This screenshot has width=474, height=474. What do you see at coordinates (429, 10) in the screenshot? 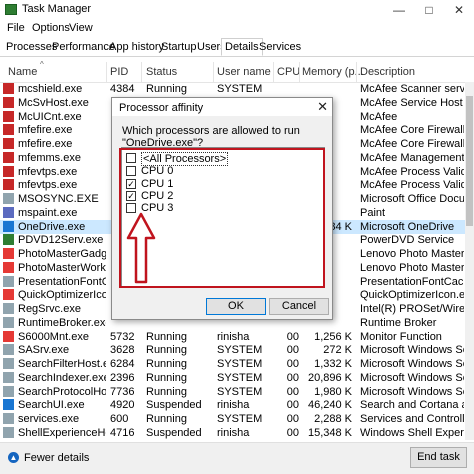
I see `maximize-button: □` at bounding box center [429, 10].